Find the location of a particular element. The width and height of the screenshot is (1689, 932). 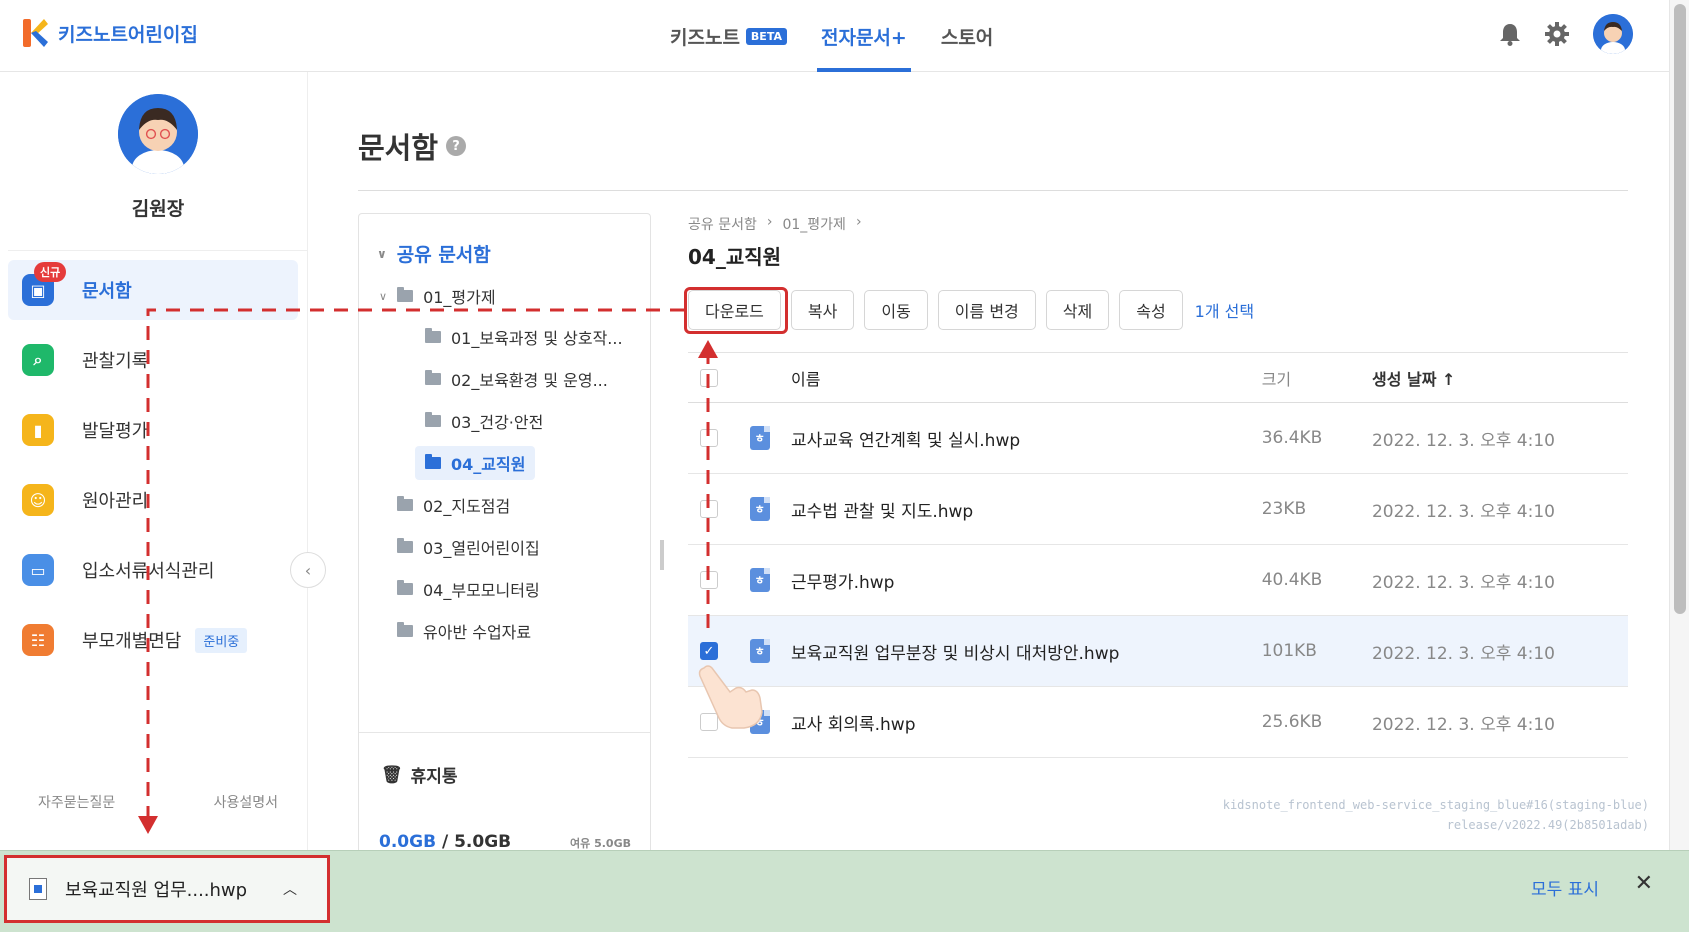

tree-node-01-03: 03_건강·안전 is located at coordinates (484, 421).